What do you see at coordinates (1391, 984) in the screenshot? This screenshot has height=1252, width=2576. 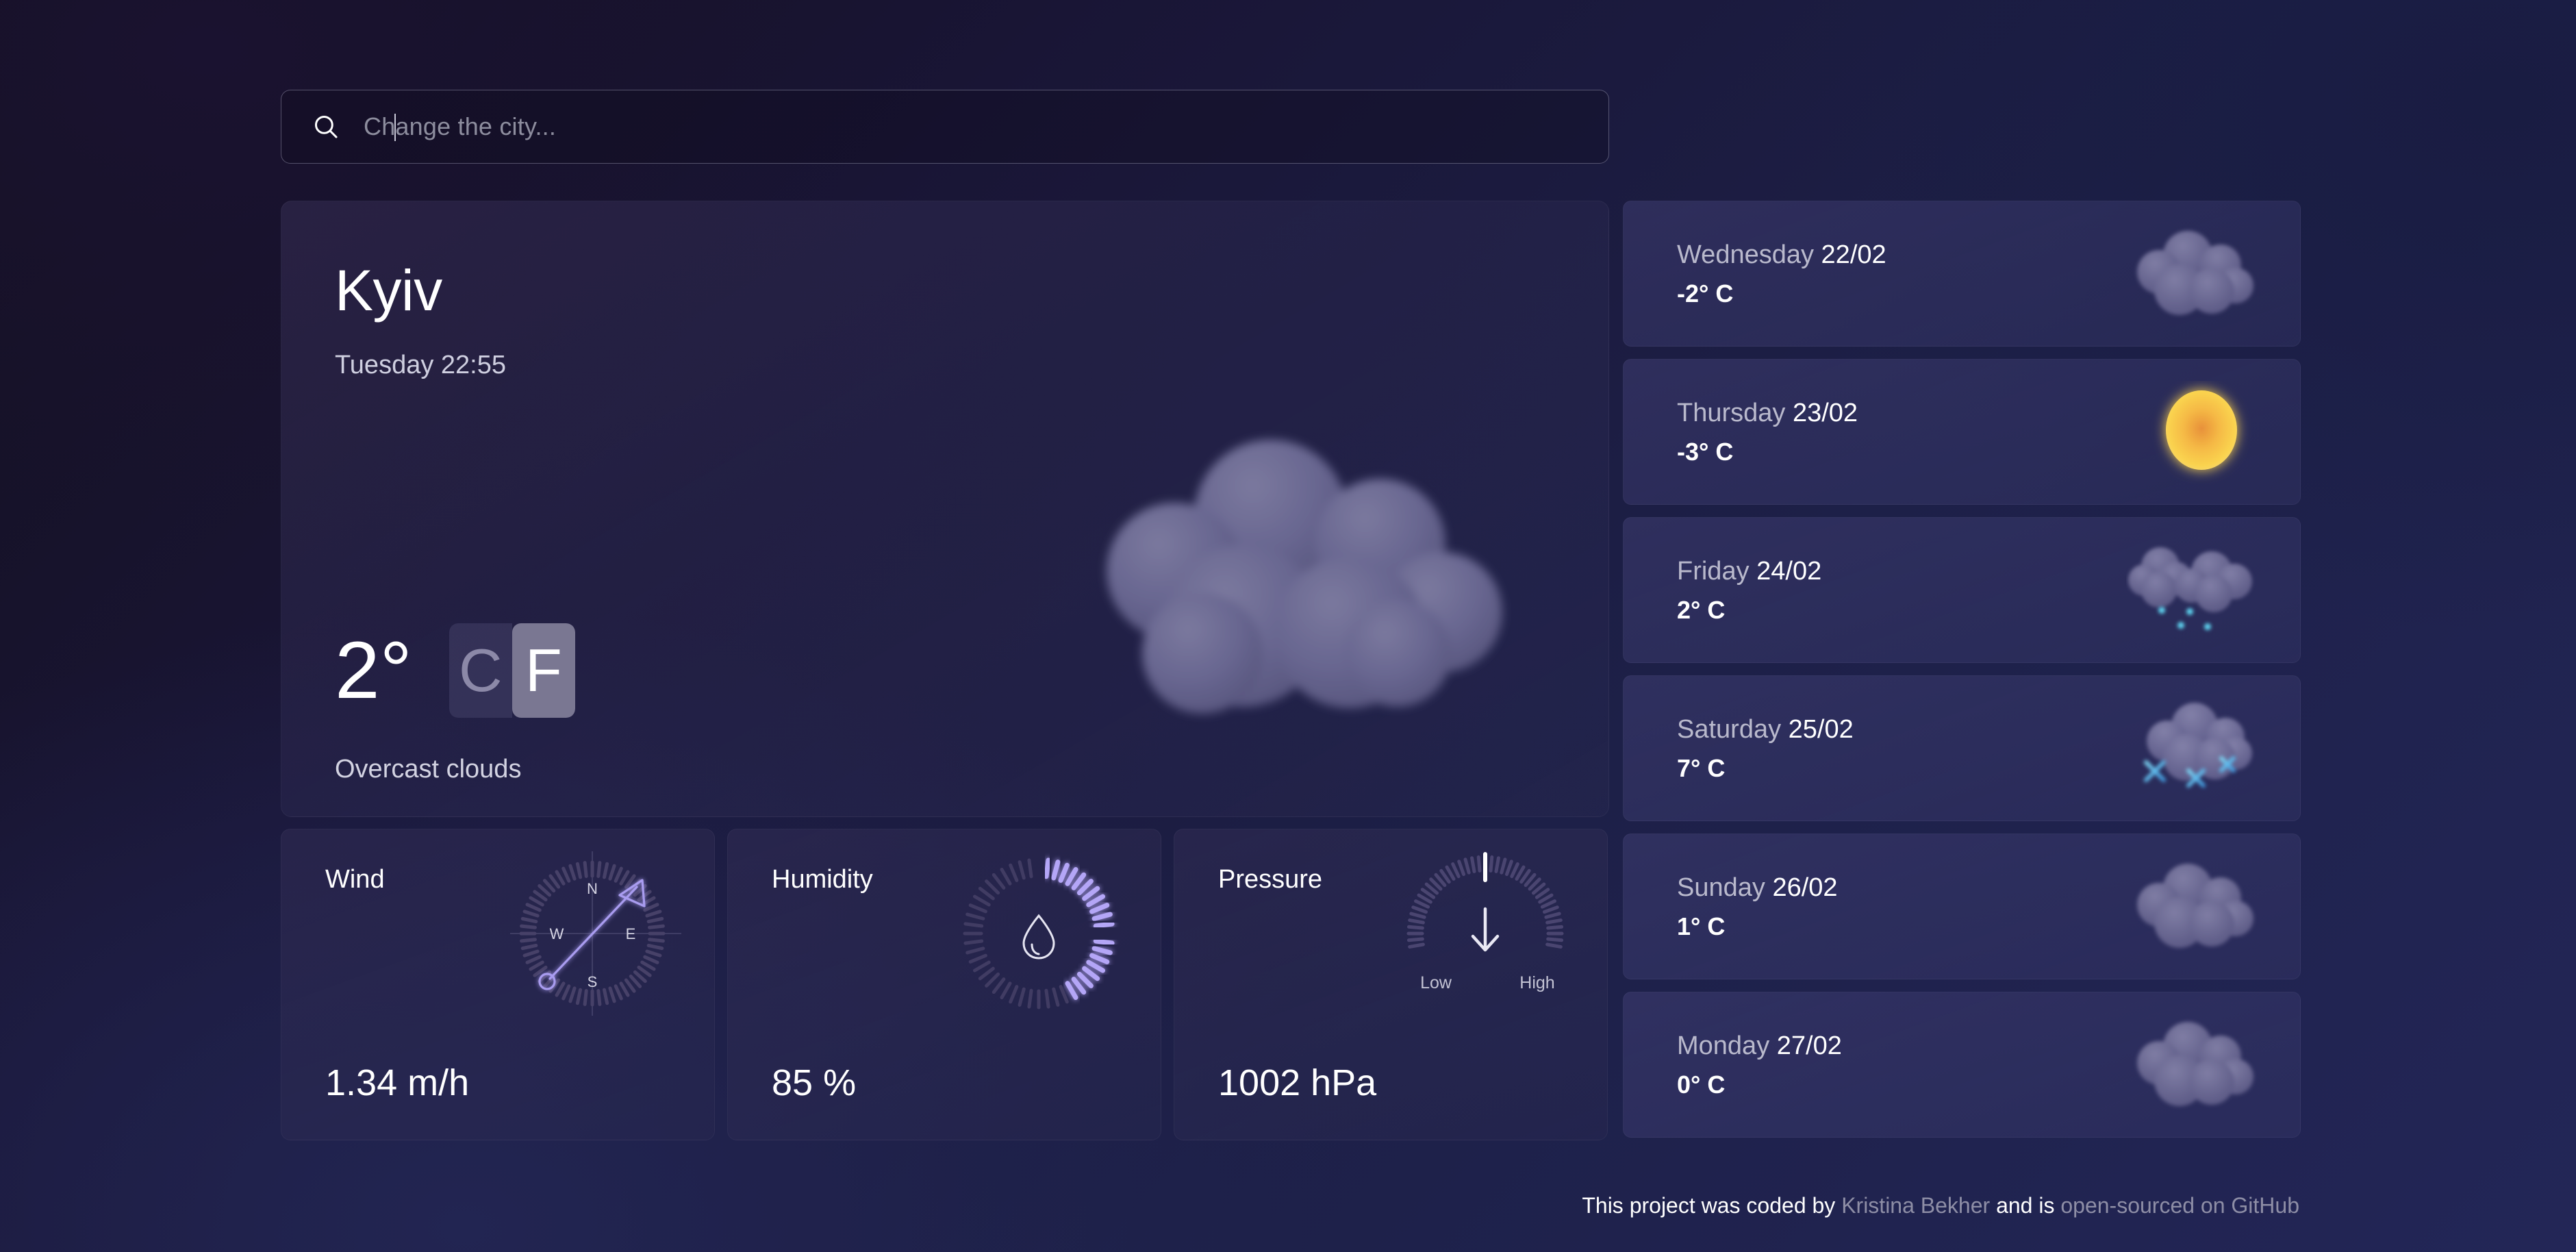 I see `pressure-widget: Pressure Low High 1002 hPa` at bounding box center [1391, 984].